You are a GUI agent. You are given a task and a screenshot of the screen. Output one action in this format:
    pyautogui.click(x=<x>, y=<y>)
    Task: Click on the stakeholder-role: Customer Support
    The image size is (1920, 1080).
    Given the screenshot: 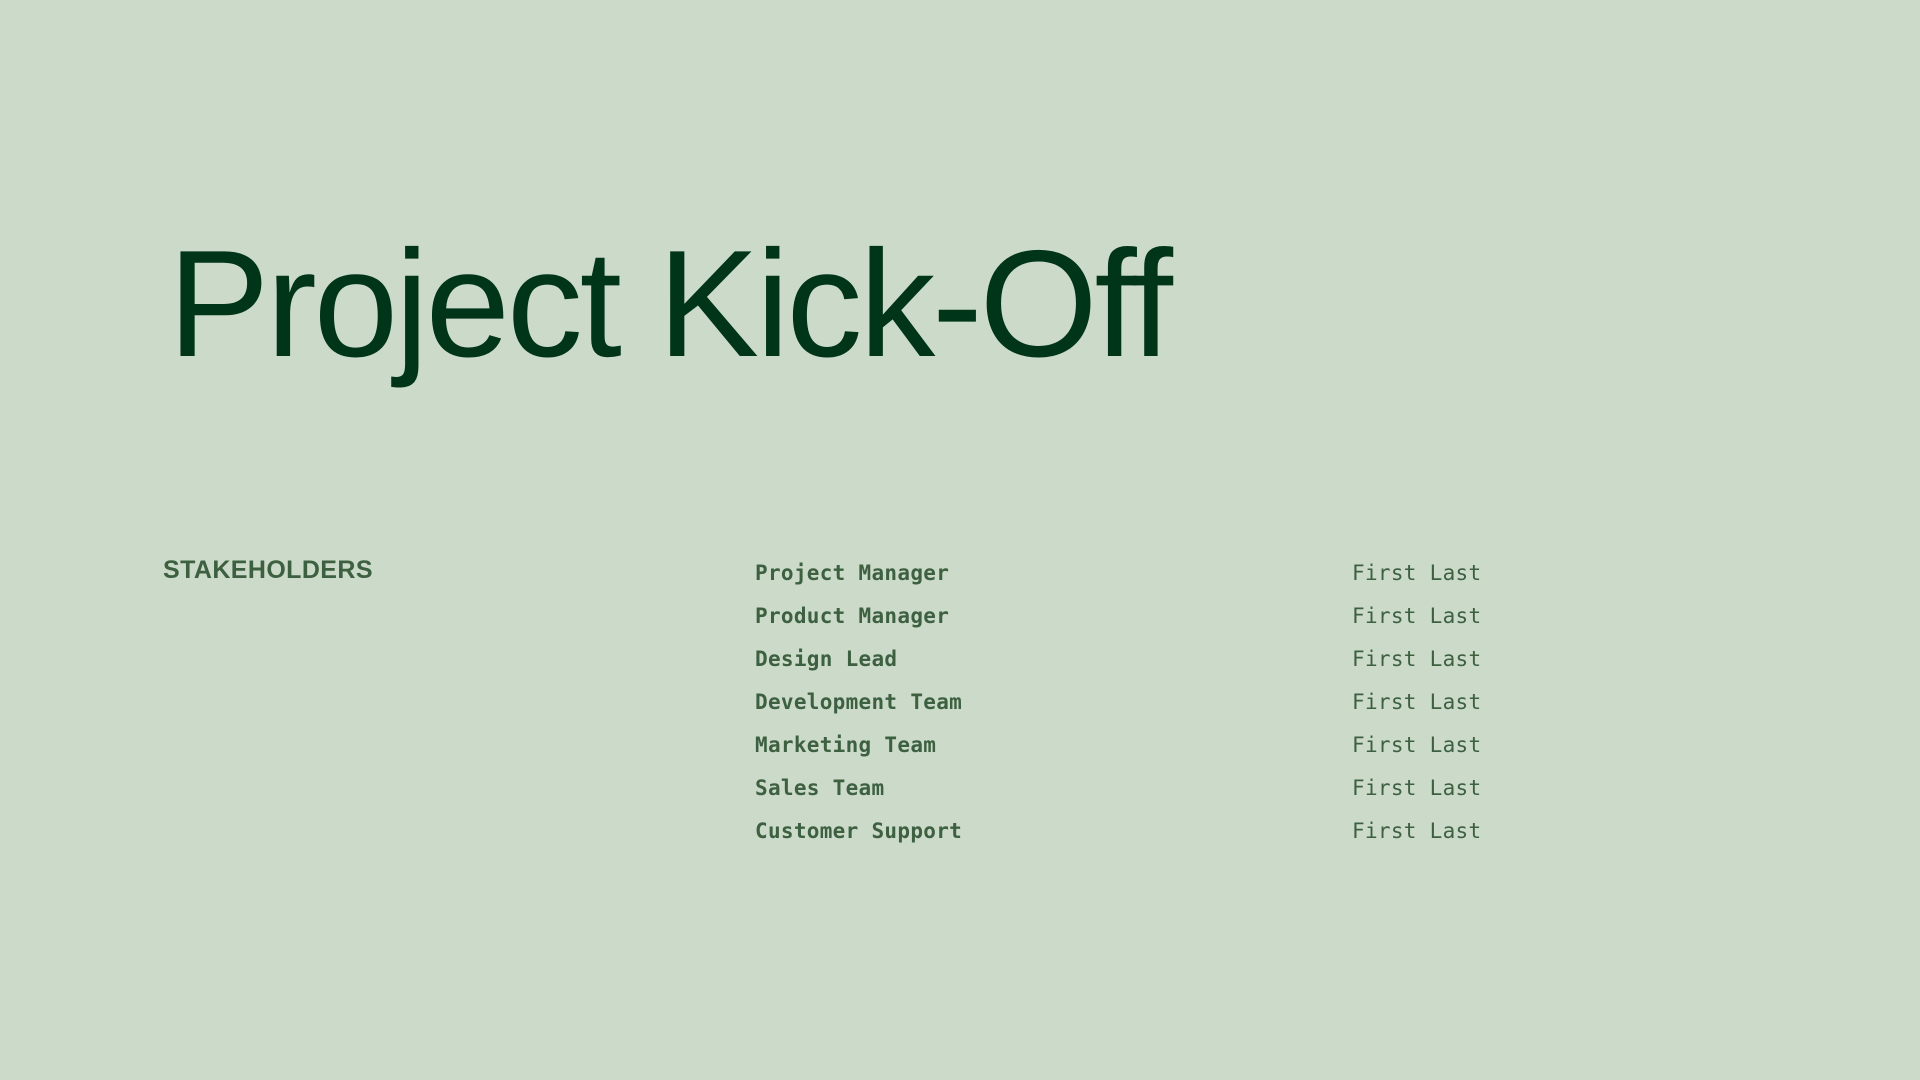 What is the action you would take?
    pyautogui.click(x=859, y=831)
    